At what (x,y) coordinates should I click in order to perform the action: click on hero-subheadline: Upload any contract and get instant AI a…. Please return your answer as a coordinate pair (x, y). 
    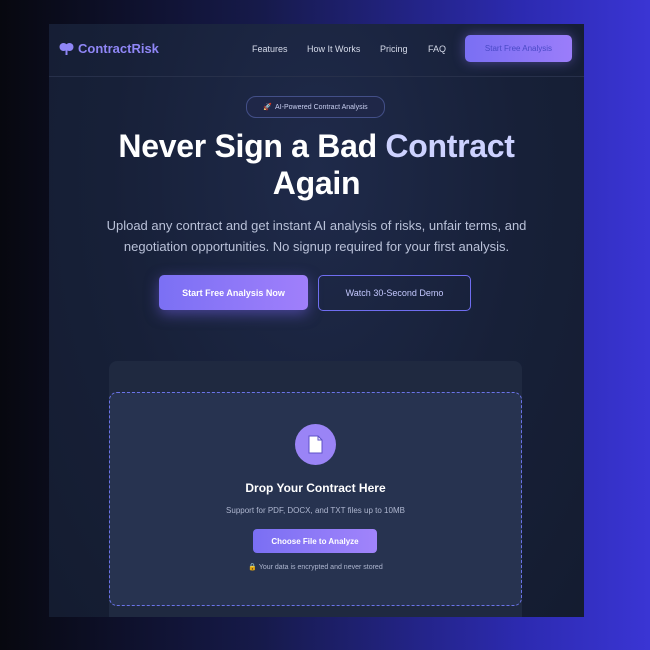
    Looking at the image, I should click on (316, 236).